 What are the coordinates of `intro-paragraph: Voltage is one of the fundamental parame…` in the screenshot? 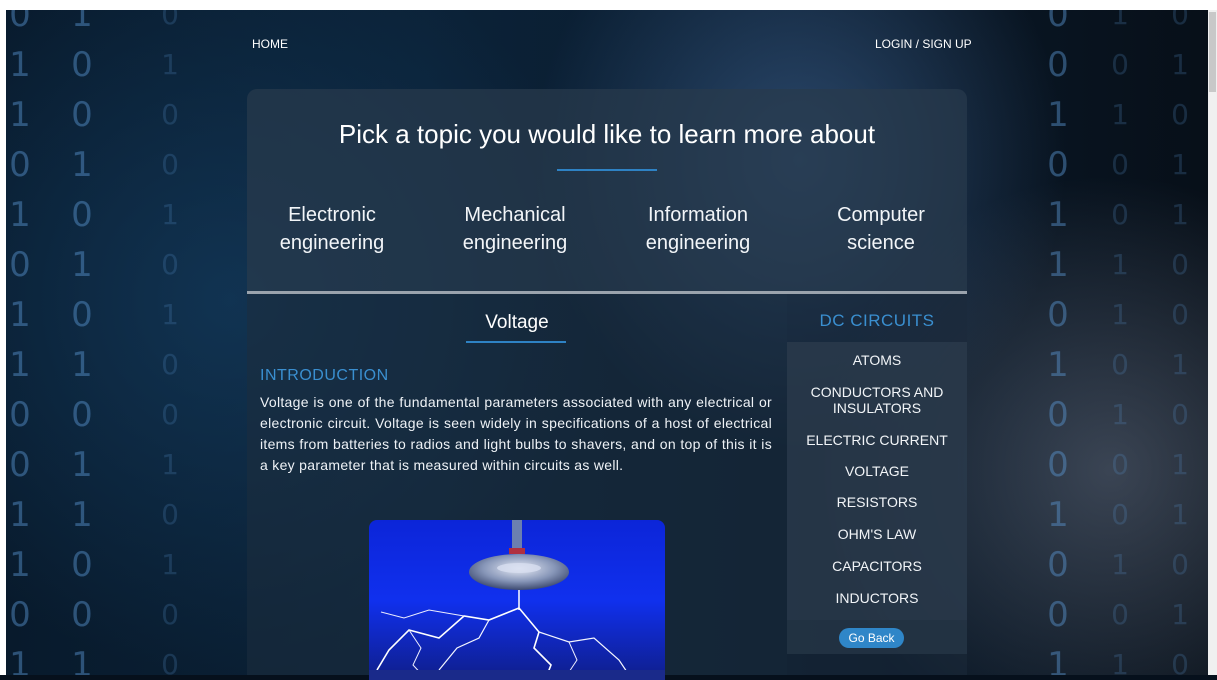 It's located at (516, 433).